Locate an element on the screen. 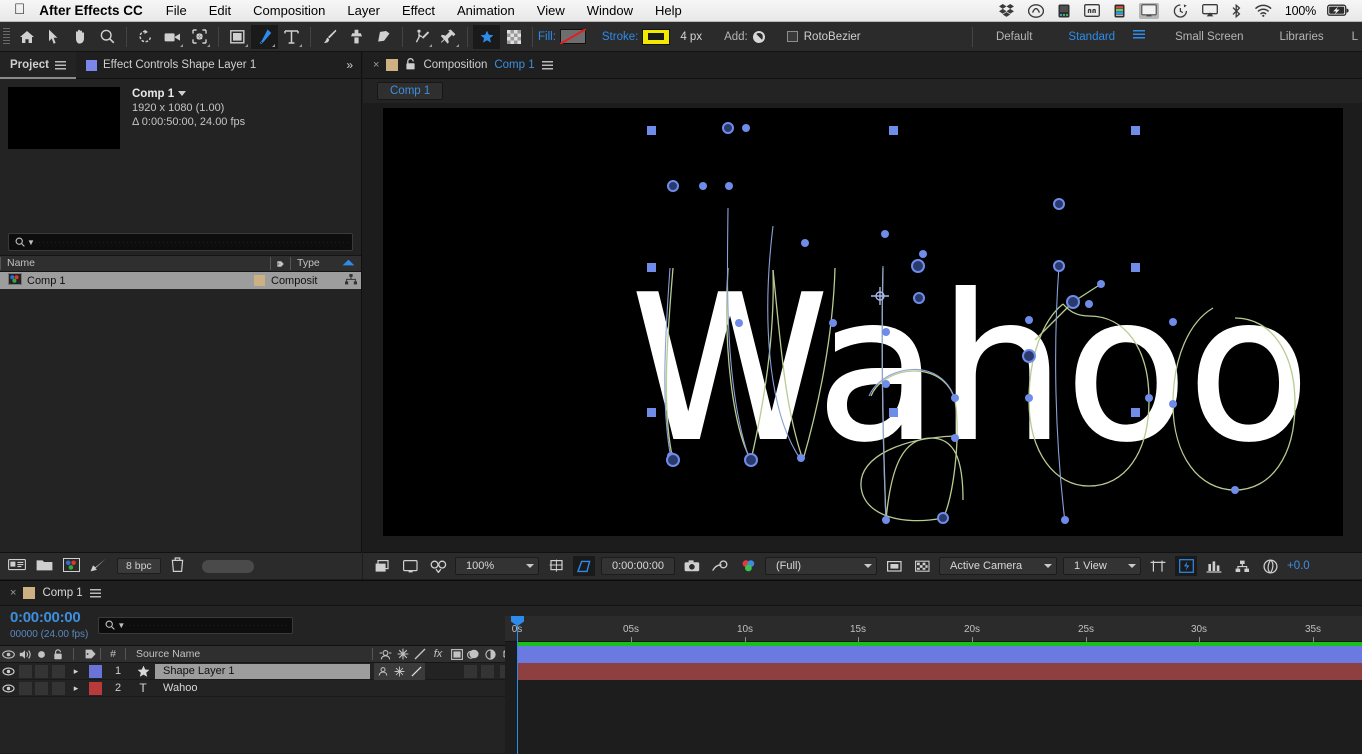  new-composition-icon is located at coordinates (71, 566).